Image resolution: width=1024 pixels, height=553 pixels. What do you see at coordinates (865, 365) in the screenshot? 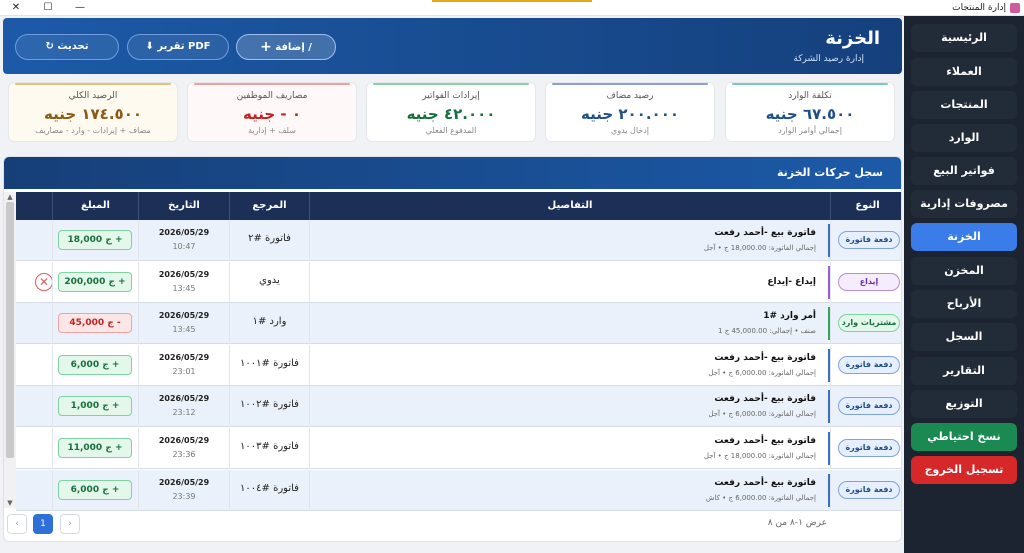
I see `type-cell: دفعة فاتورة` at bounding box center [865, 365].